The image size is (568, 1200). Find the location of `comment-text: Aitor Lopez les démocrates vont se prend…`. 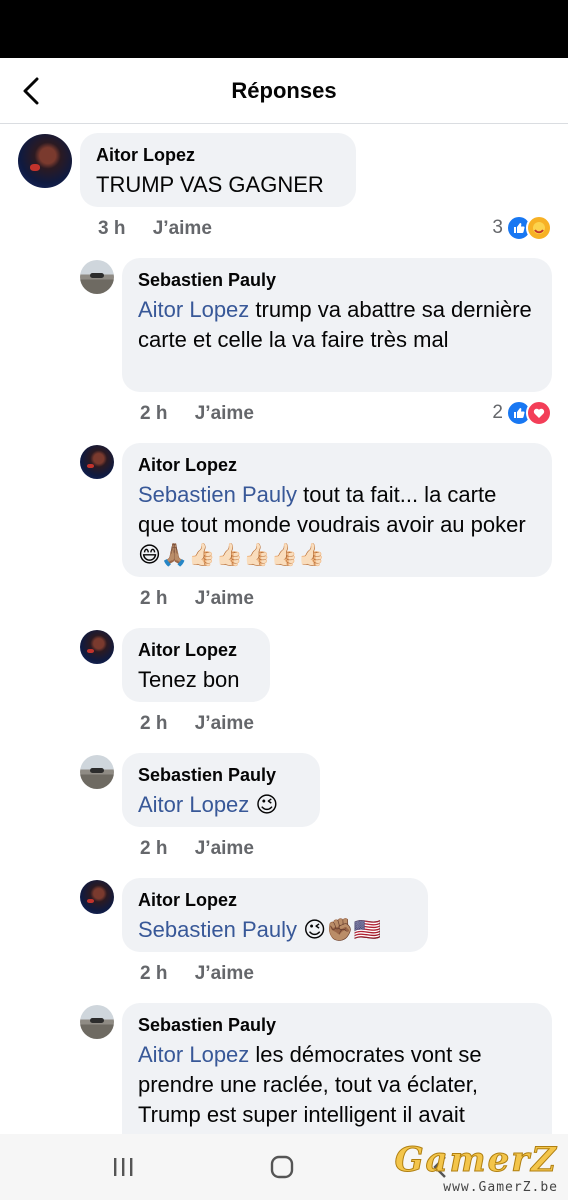

comment-text: Aitor Lopez les démocrates vont se prend… is located at coordinates (337, 1085).